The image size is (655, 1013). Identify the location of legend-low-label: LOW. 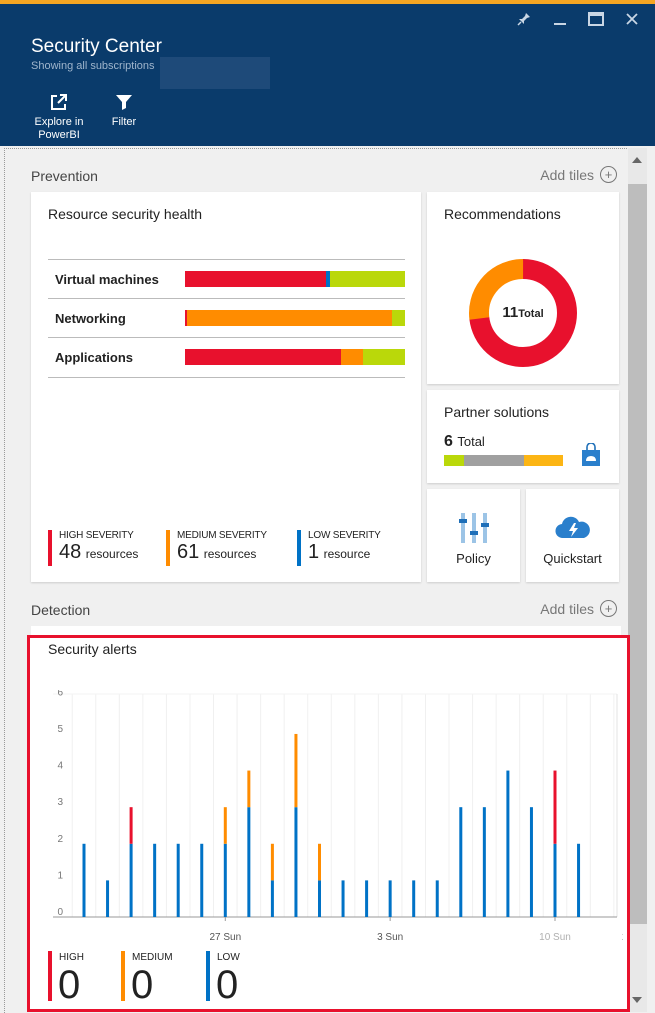
(228, 957).